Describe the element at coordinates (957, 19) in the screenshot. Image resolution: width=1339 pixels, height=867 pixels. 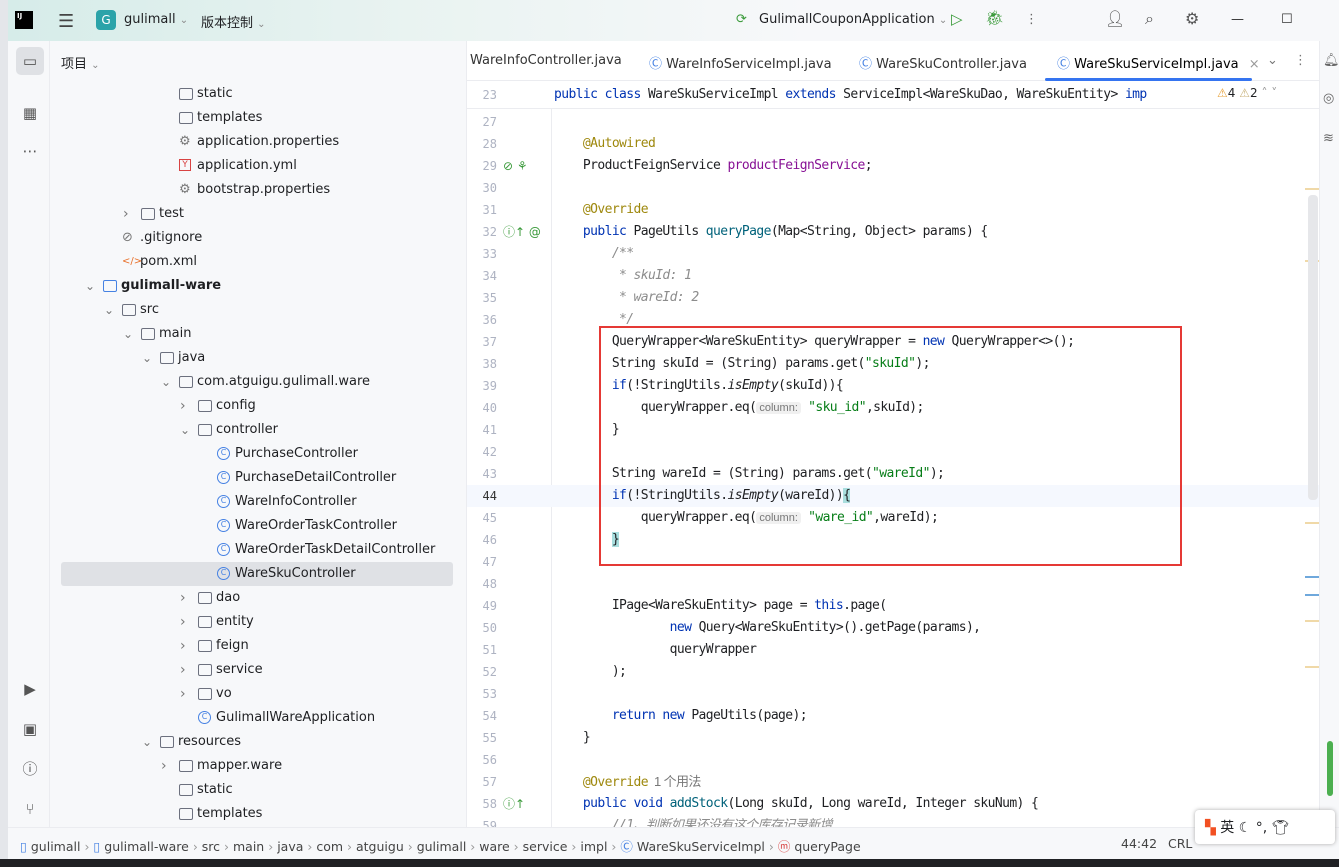
I see `run-icon: ▷` at that location.